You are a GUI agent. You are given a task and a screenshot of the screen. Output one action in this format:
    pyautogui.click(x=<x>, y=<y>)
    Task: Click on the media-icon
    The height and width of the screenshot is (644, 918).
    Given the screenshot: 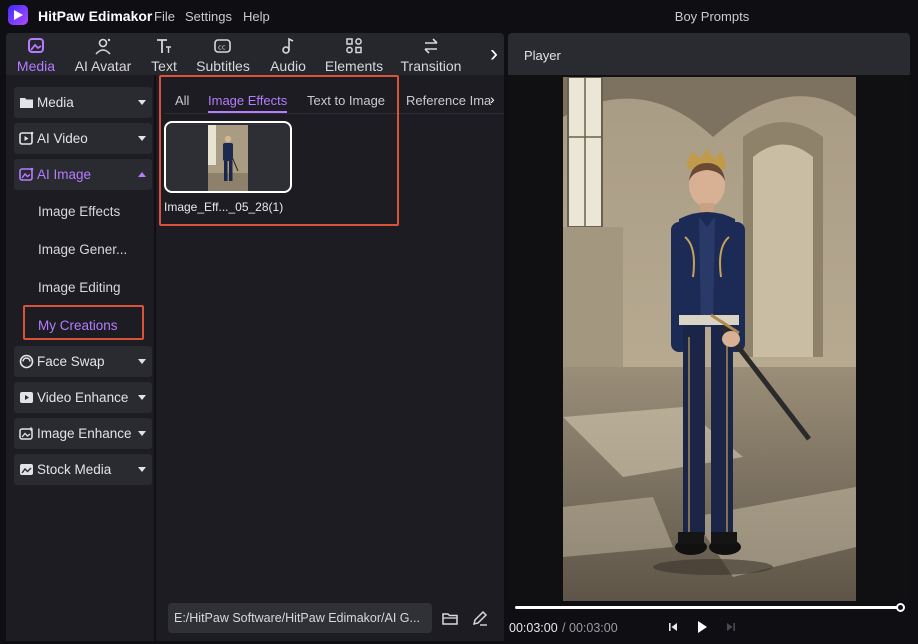 What is the action you would take?
    pyautogui.click(x=36, y=45)
    